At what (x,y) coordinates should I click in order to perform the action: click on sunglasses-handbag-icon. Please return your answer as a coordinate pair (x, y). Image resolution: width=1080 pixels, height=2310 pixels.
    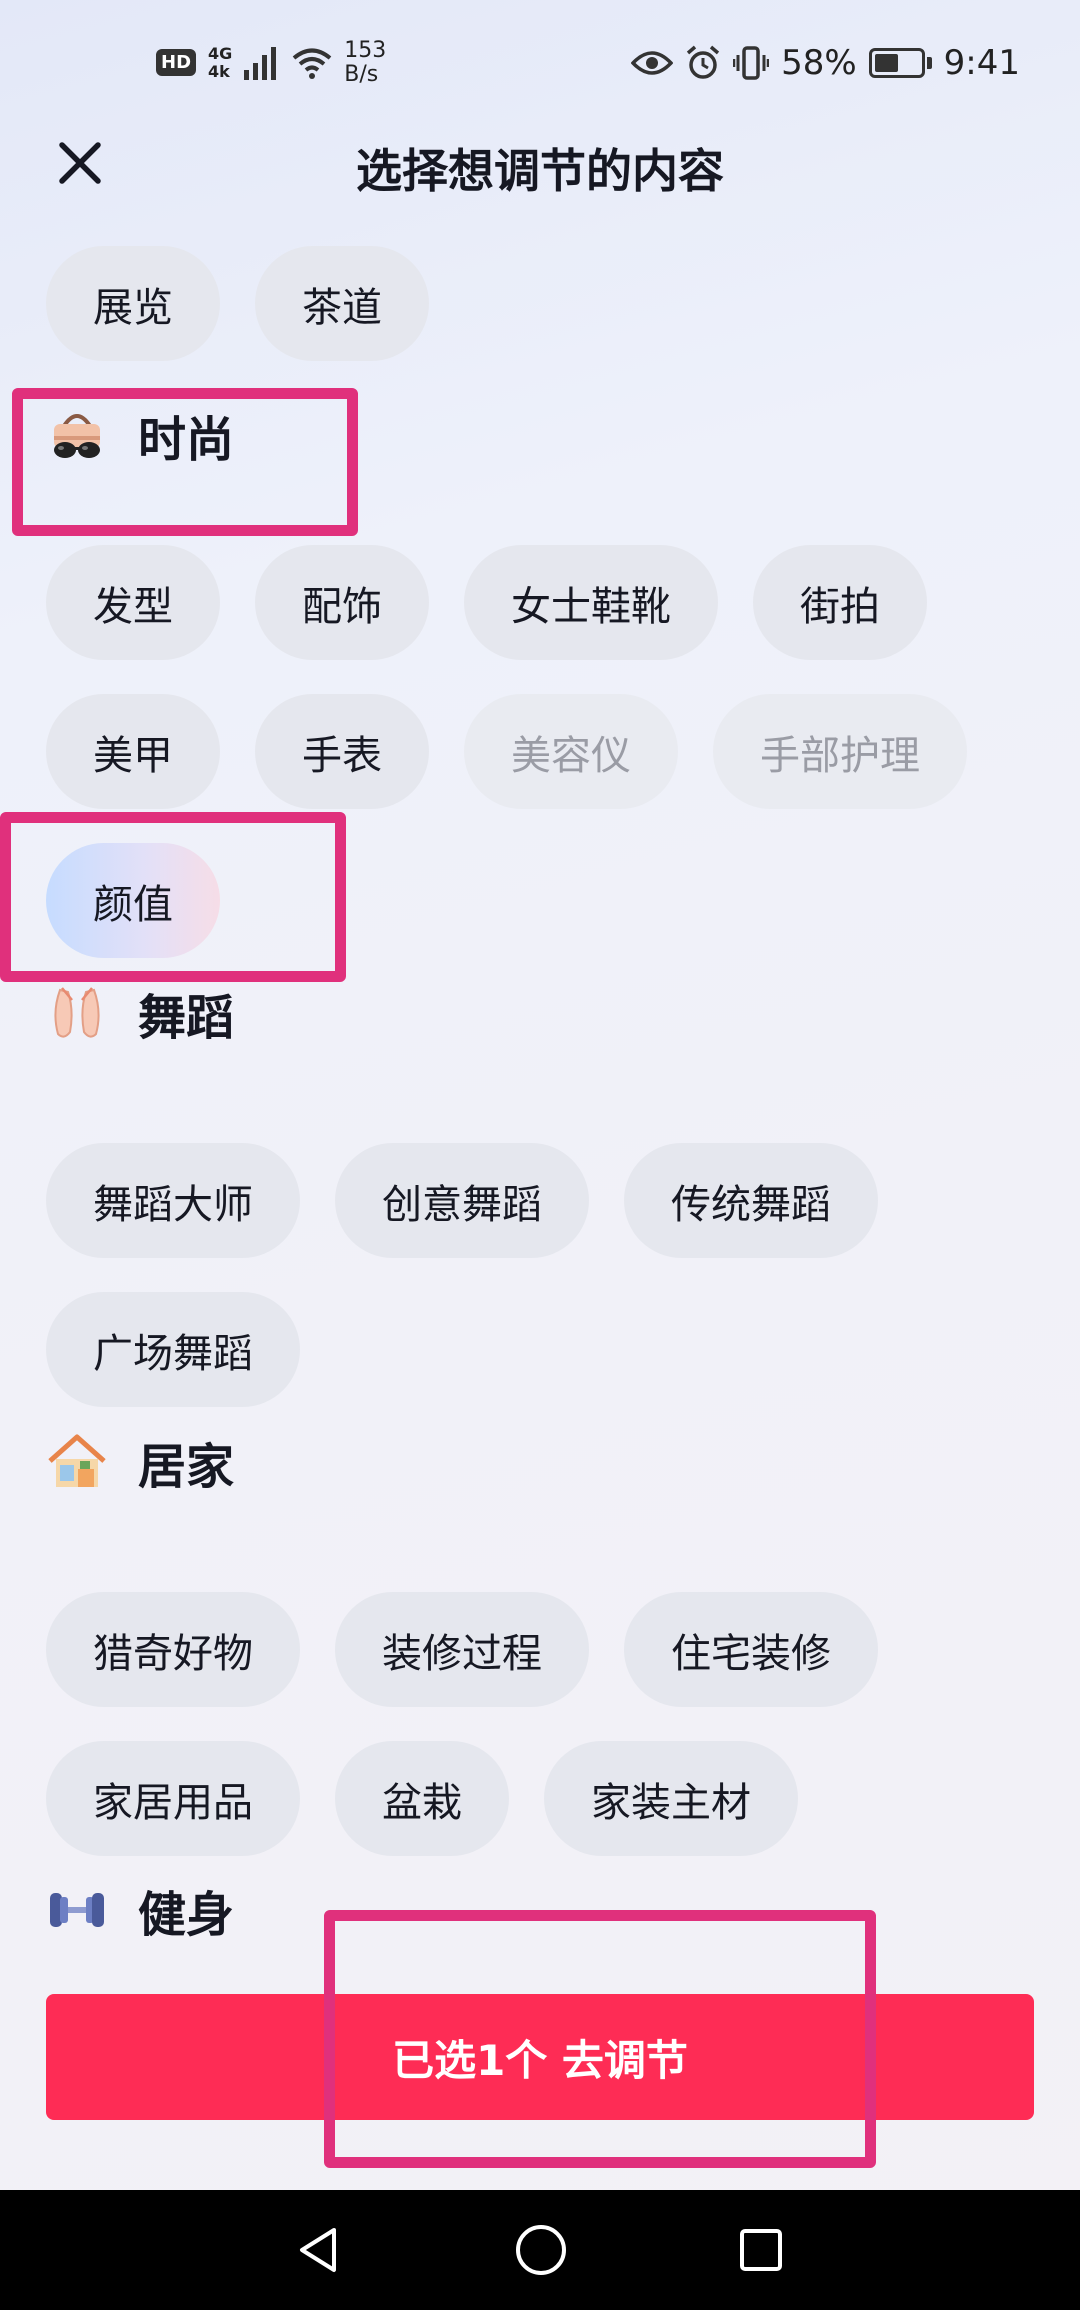
    Looking at the image, I should click on (77, 435).